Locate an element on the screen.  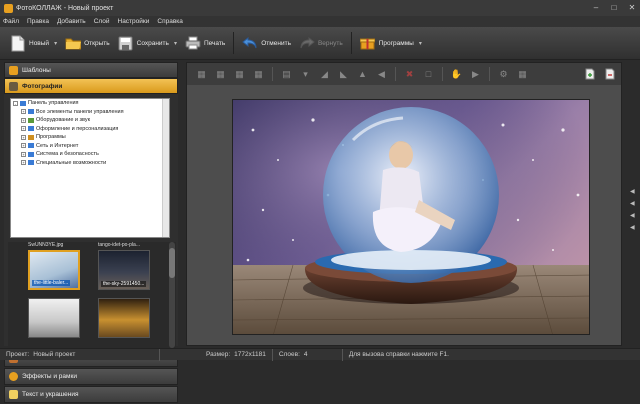
menu-file: Файл is located at coordinates (11, 21).